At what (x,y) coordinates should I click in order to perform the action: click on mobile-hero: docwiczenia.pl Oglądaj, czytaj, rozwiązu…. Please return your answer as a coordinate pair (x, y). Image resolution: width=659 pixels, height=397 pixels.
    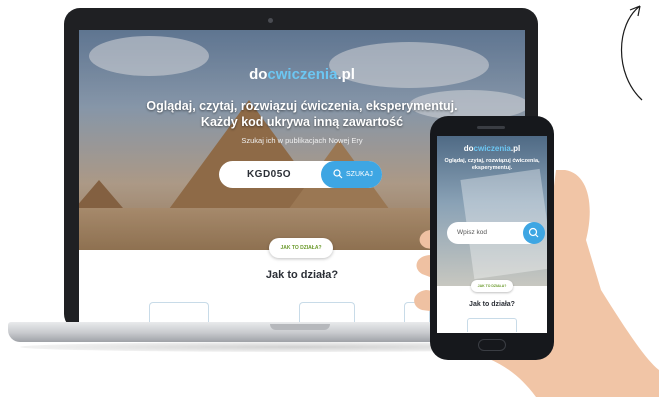
    Looking at the image, I should click on (492, 211).